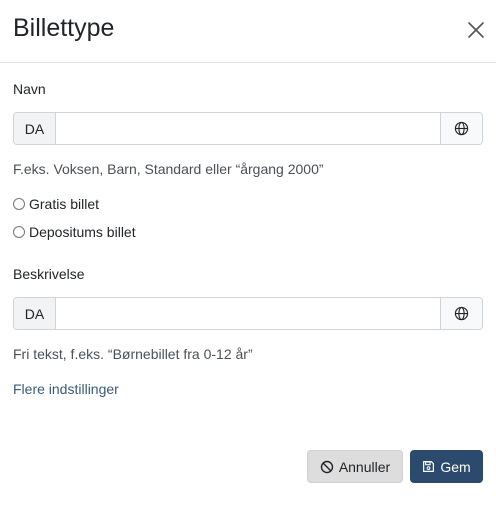 This screenshot has width=496, height=520. Describe the element at coordinates (29, 89) in the screenshot. I see `name-label: Navn` at that location.